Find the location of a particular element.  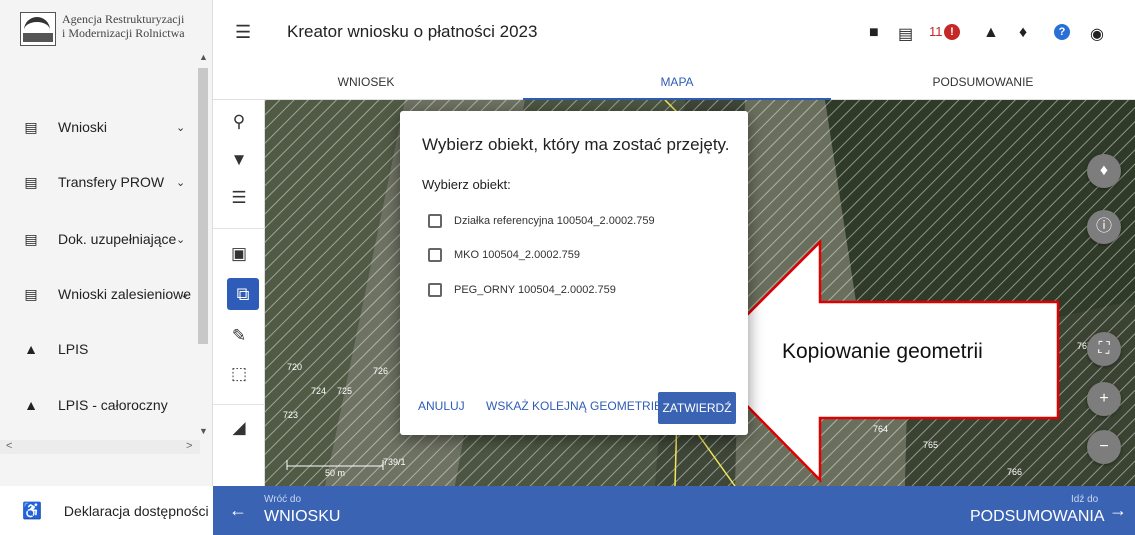

sidebar-item-label: Transfery PROW is located at coordinates (111, 182).